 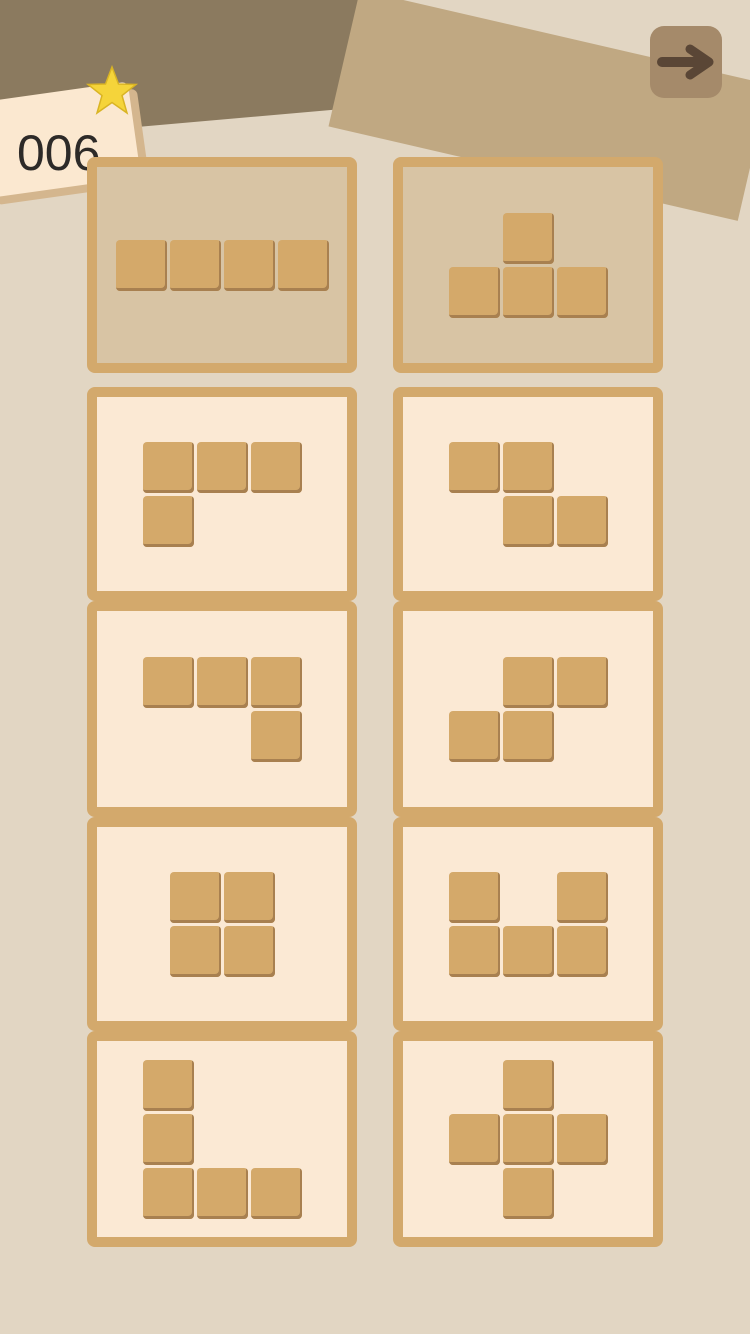 I want to click on piece-card-x, so click(x=528, y=1139).